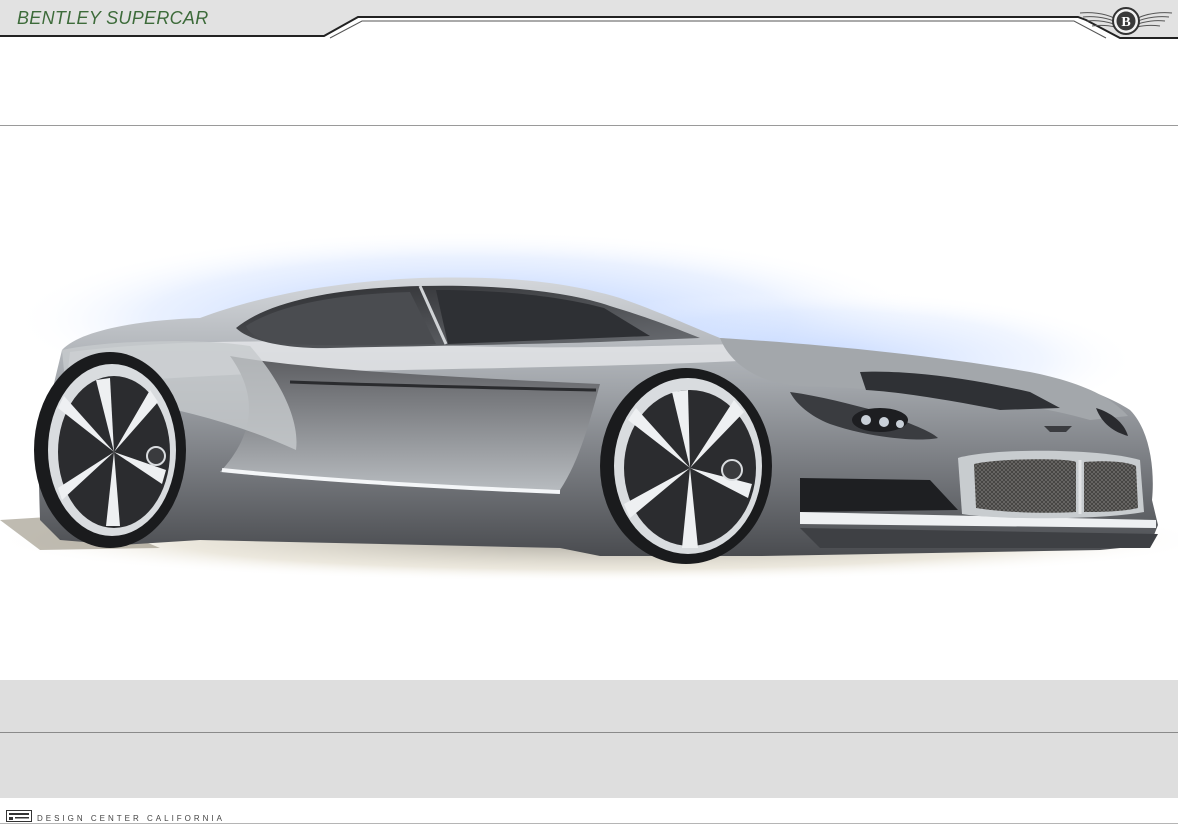  I want to click on page-title: BENTLEY SUPERCAR, so click(113, 18).